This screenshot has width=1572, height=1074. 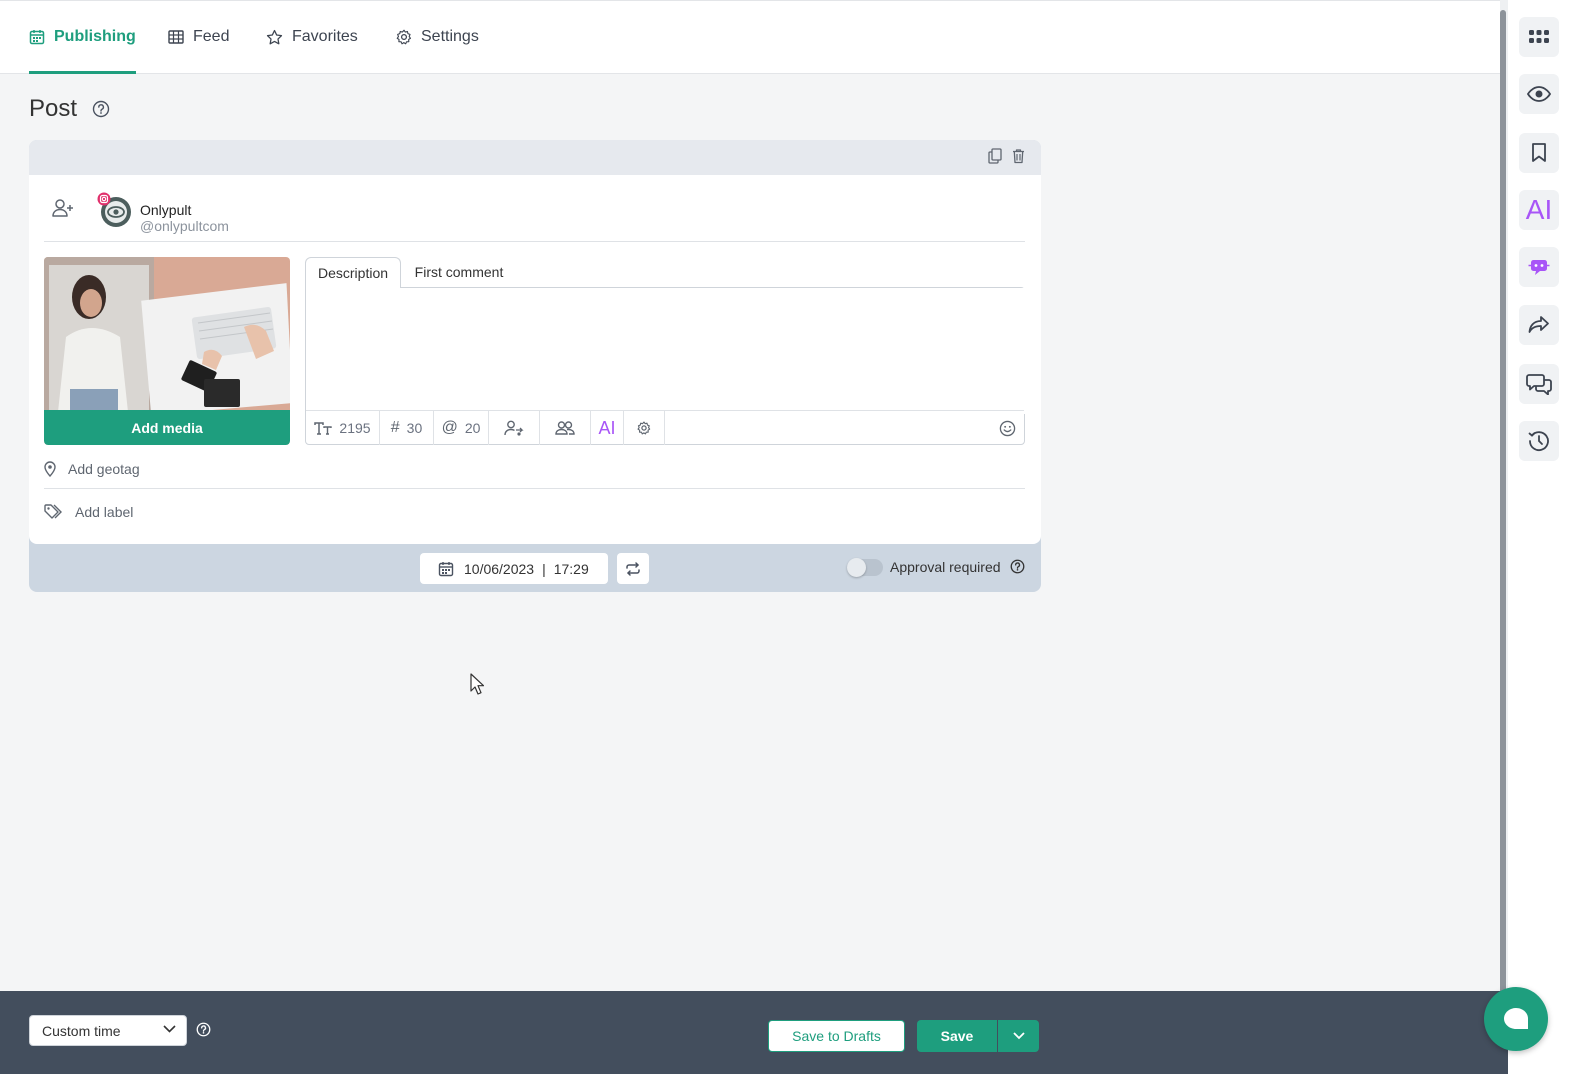 I want to click on emoji-icon, so click(x=1007, y=428).